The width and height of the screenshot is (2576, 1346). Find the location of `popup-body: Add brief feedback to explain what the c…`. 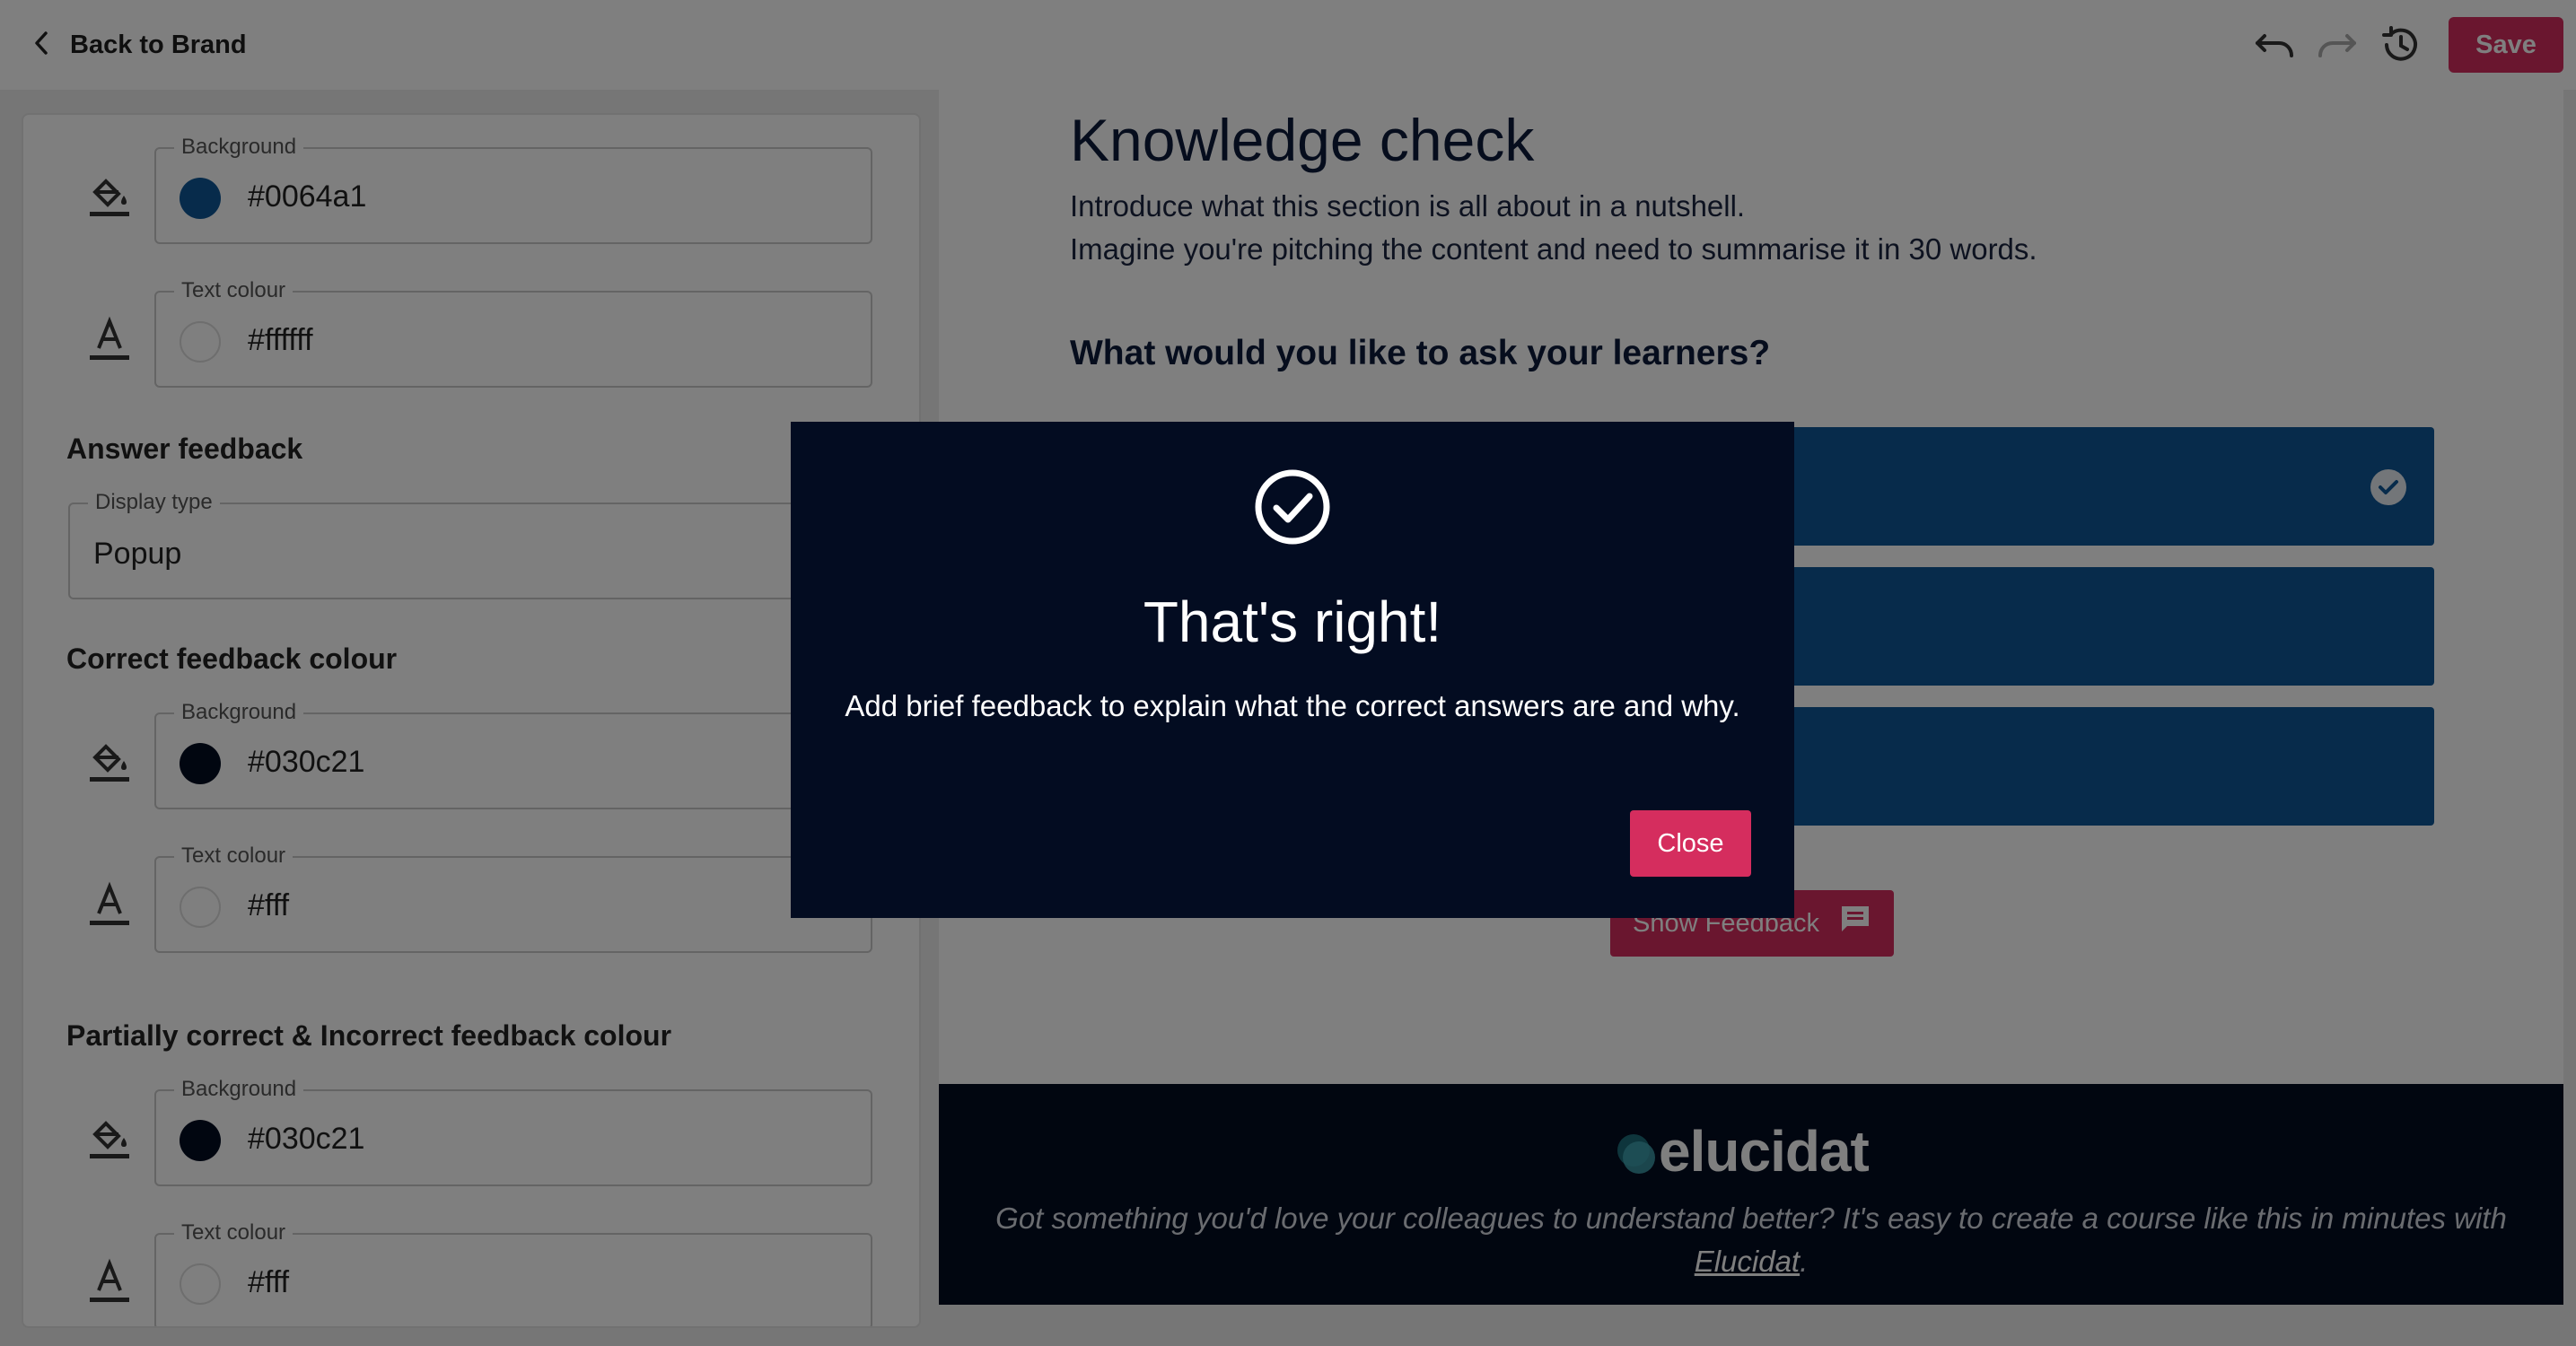

popup-body: Add brief feedback to explain what the c… is located at coordinates (1292, 705).